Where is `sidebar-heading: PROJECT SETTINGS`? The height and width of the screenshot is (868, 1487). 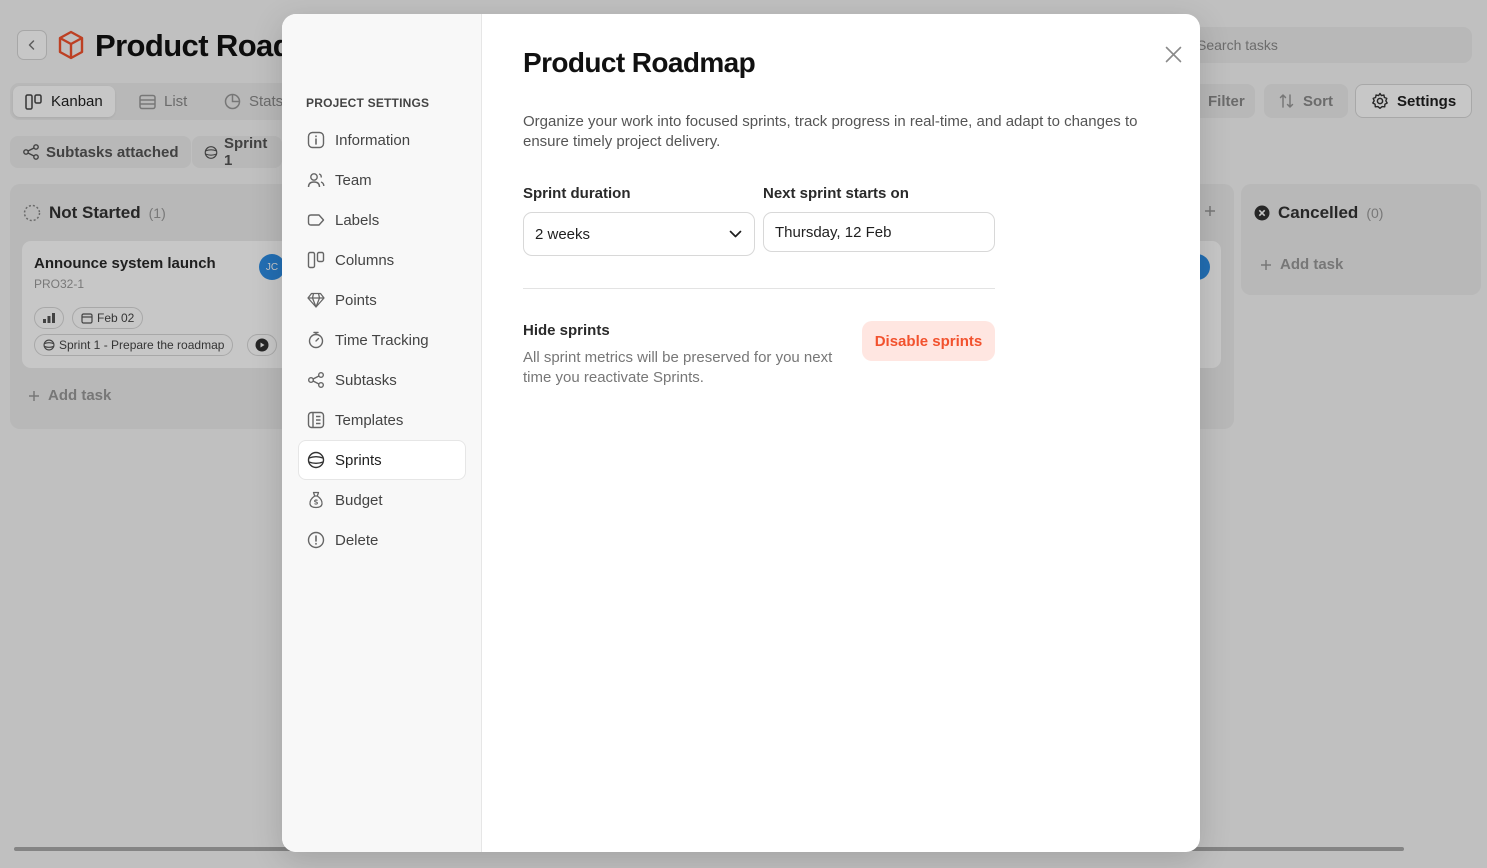
sidebar-heading: PROJECT SETTINGS is located at coordinates (368, 103).